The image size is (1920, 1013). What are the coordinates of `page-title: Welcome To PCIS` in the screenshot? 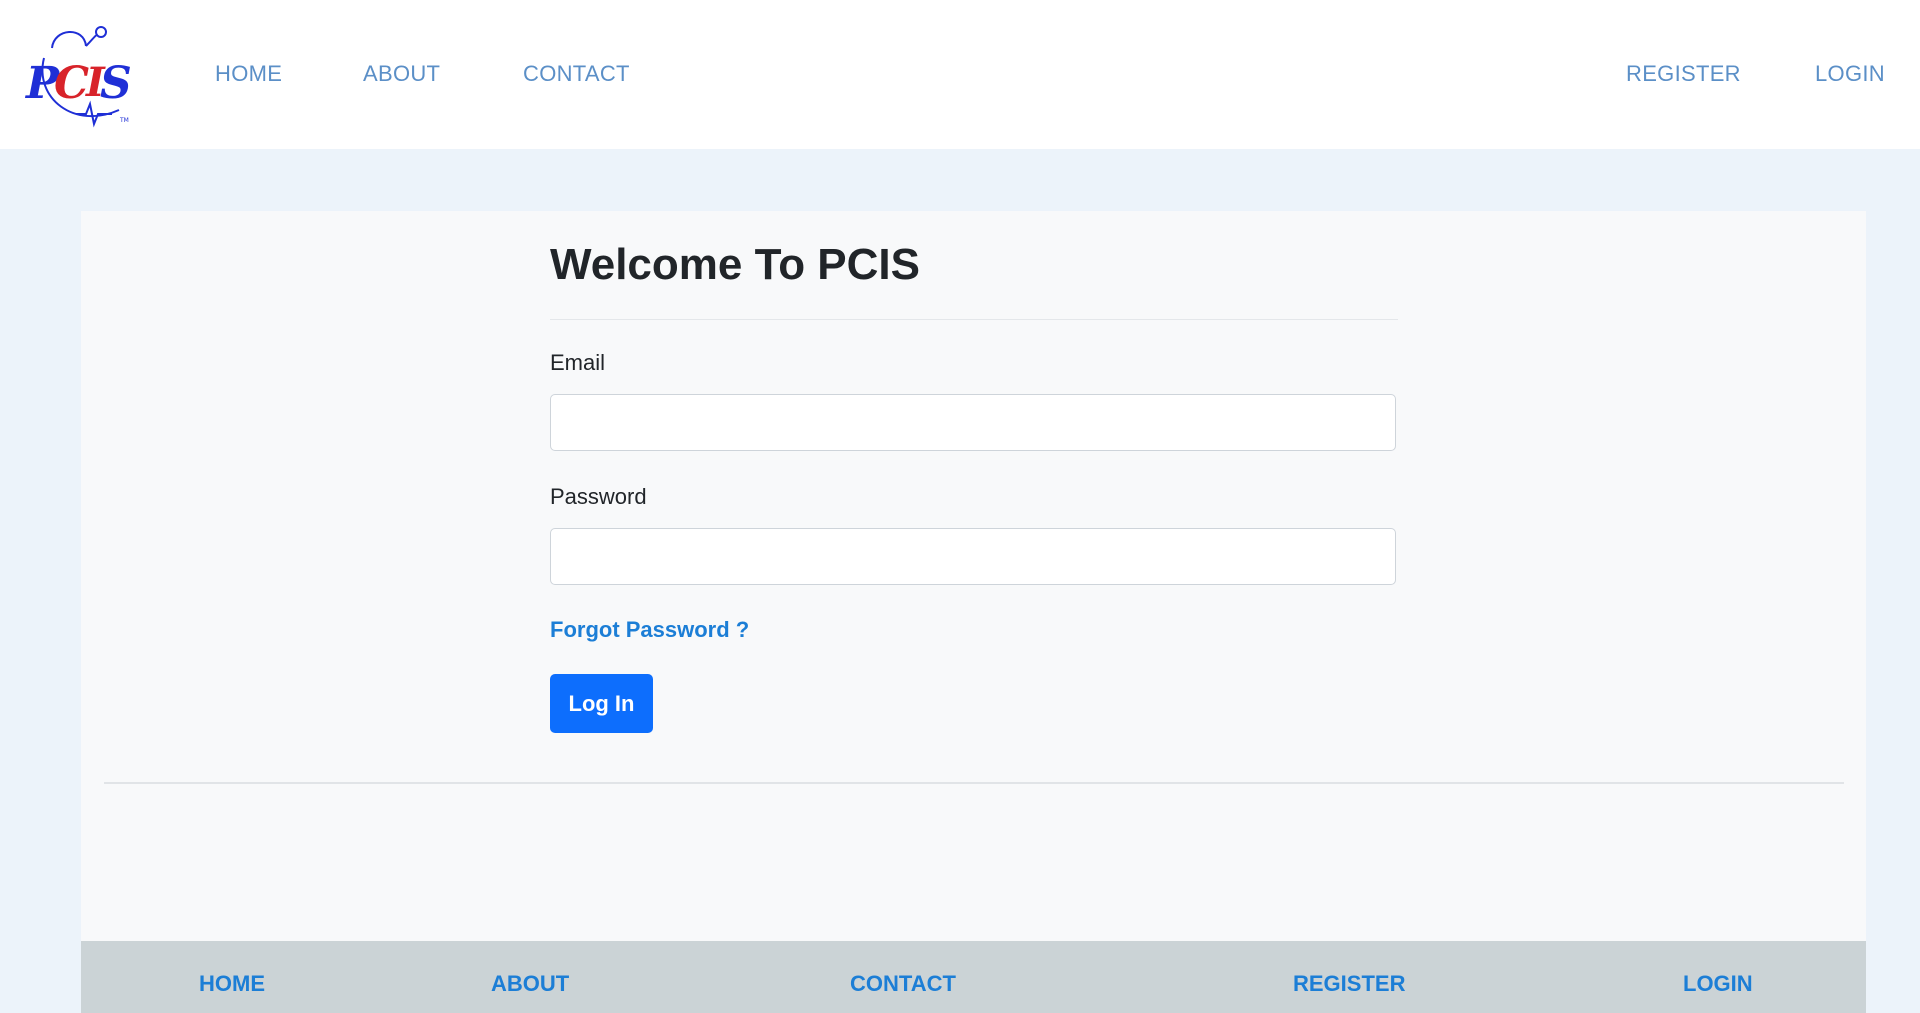 It's located at (735, 264).